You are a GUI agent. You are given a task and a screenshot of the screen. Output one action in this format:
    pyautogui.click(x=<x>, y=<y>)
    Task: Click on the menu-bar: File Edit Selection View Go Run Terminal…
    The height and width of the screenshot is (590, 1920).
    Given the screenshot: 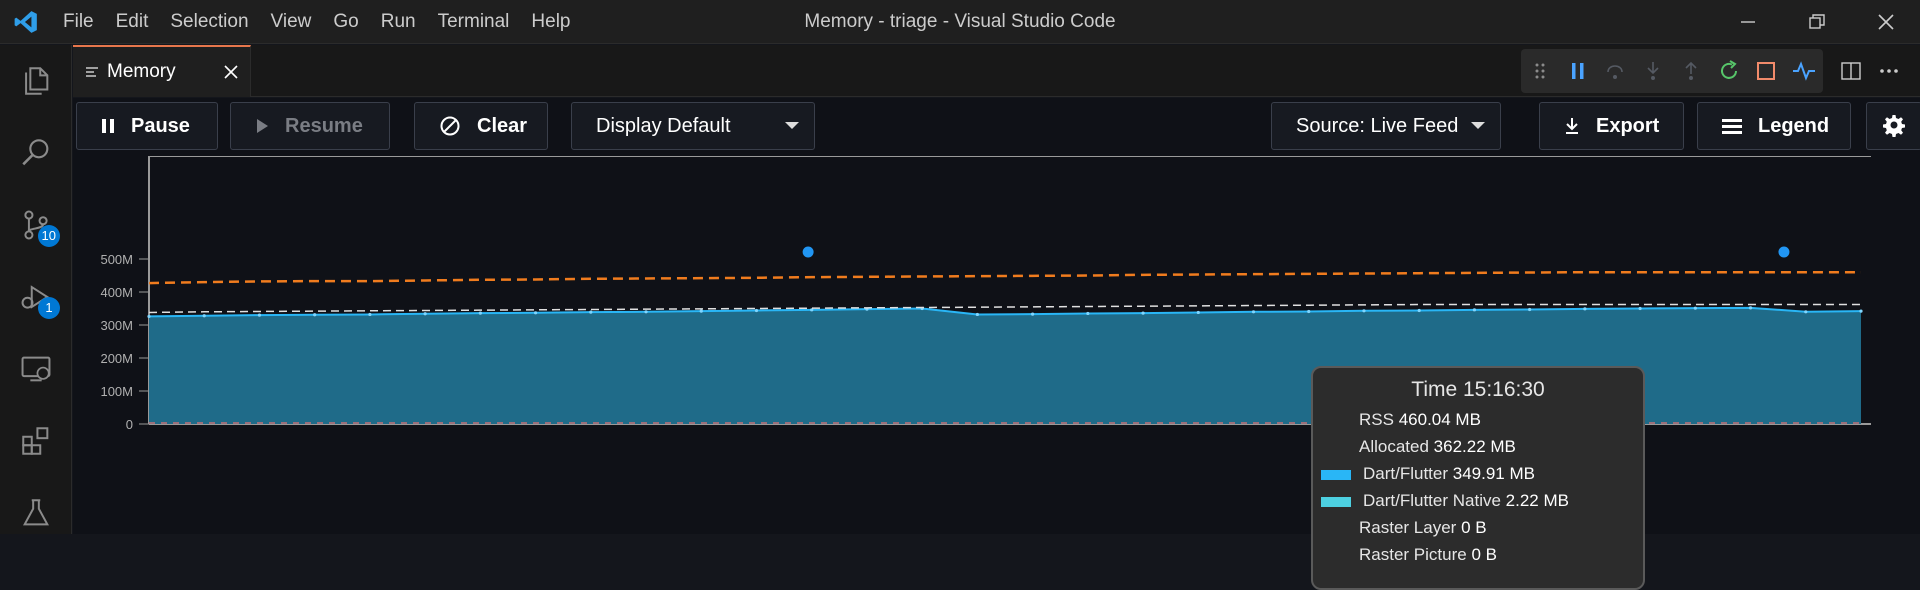 What is the action you would take?
    pyautogui.click(x=317, y=22)
    